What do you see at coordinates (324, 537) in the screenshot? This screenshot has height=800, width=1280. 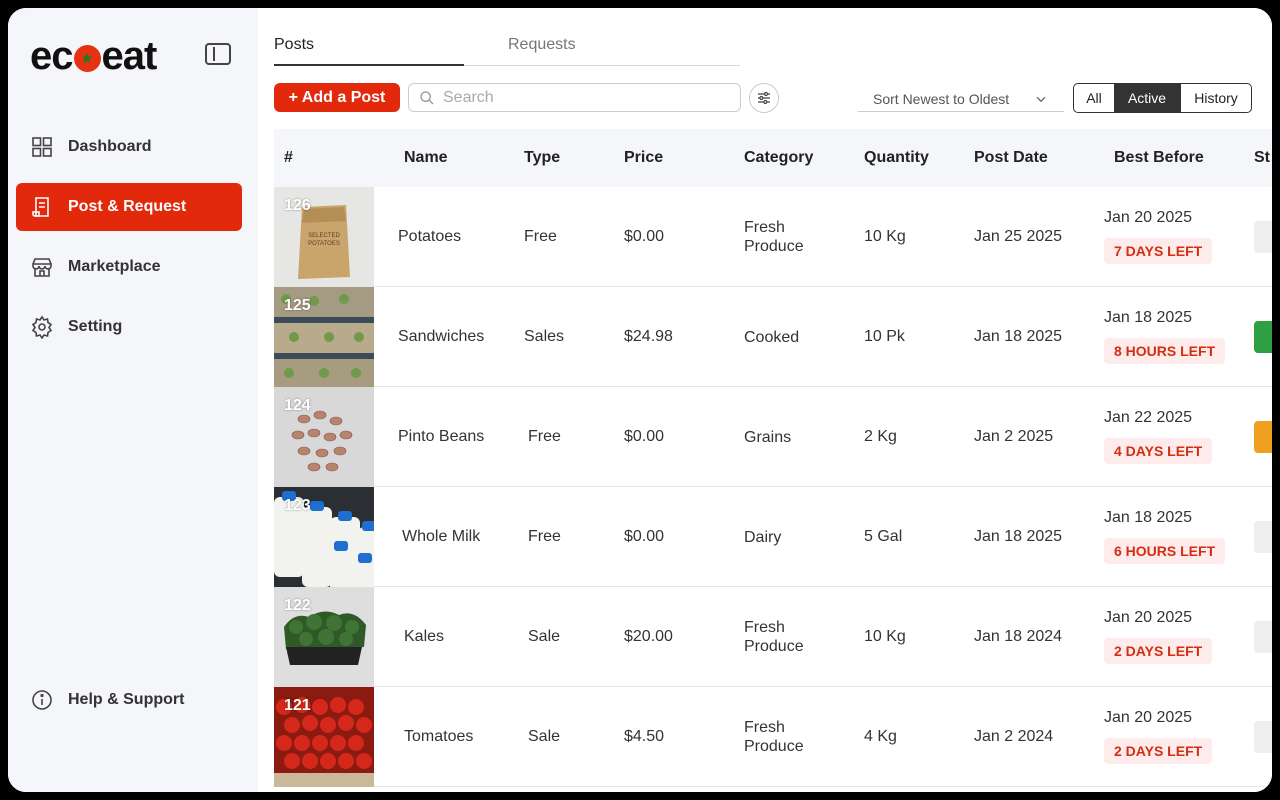 I see `whole-milk-image: 123` at bounding box center [324, 537].